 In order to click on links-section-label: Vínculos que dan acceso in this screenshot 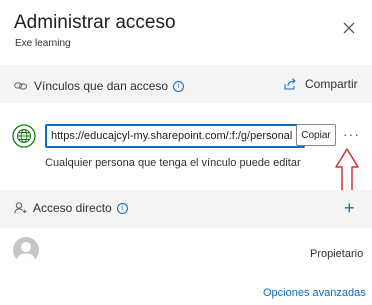, I will do `click(101, 86)`.